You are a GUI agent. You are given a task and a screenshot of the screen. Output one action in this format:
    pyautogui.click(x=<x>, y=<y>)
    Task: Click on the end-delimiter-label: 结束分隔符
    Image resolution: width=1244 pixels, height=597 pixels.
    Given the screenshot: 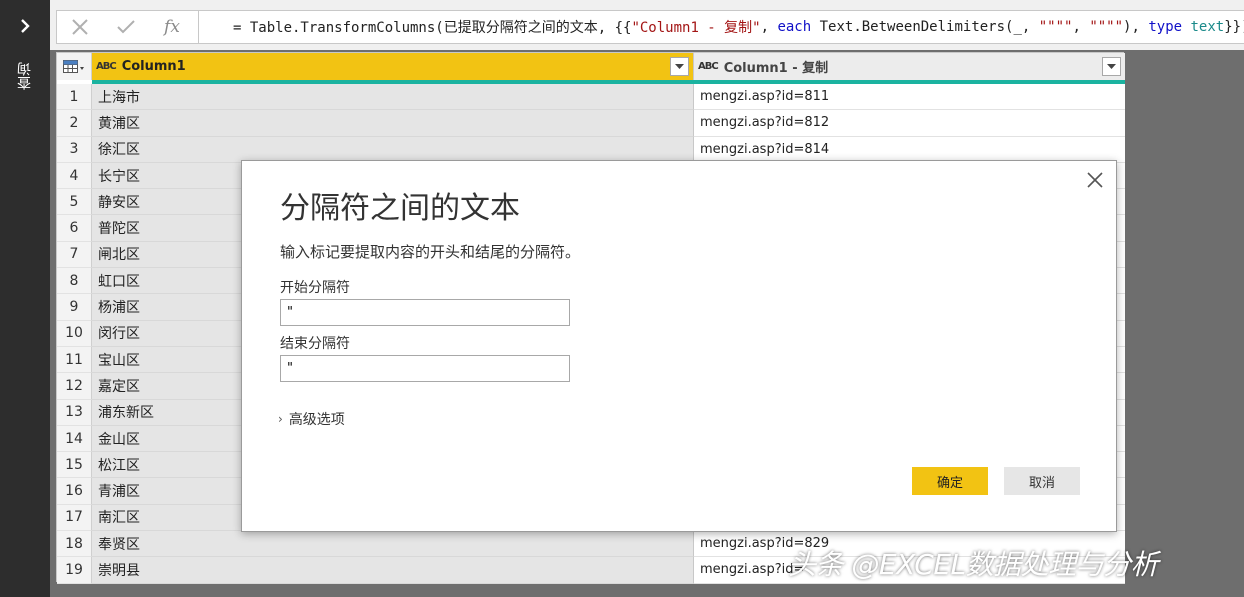 What is the action you would take?
    pyautogui.click(x=315, y=344)
    